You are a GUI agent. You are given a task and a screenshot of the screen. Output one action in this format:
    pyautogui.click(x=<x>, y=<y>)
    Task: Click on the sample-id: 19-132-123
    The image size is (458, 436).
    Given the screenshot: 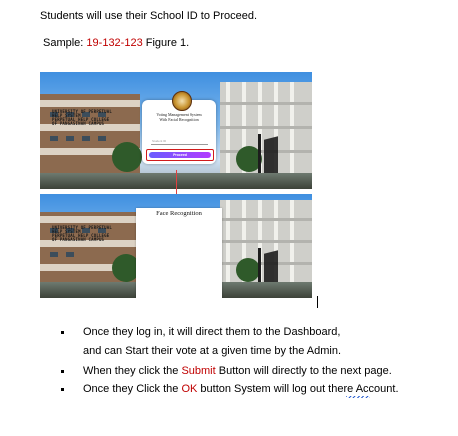 What is the action you would take?
    pyautogui.click(x=114, y=43)
    